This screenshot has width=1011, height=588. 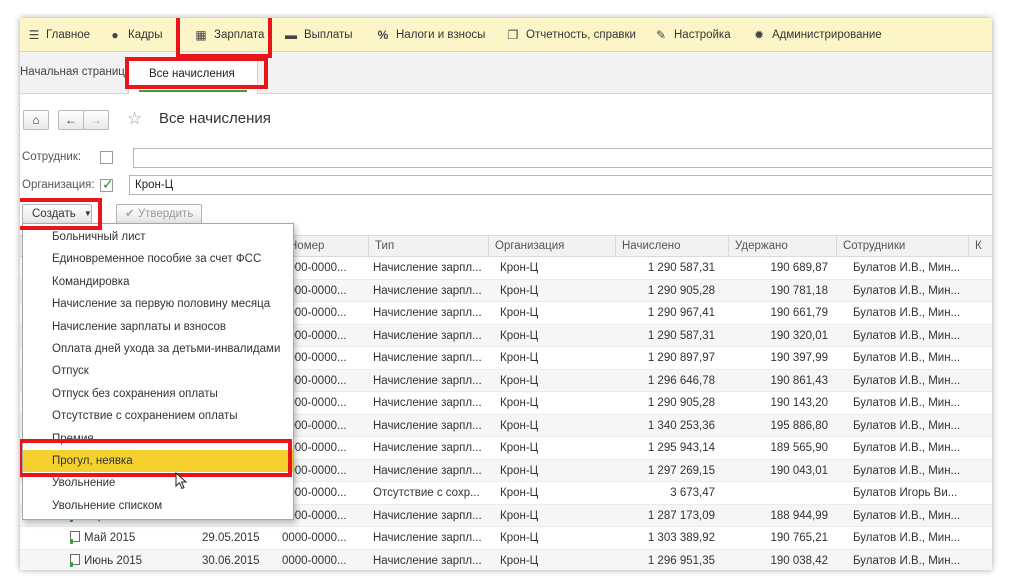 What do you see at coordinates (224, 38) in the screenshot?
I see `annotation-box-salary` at bounding box center [224, 38].